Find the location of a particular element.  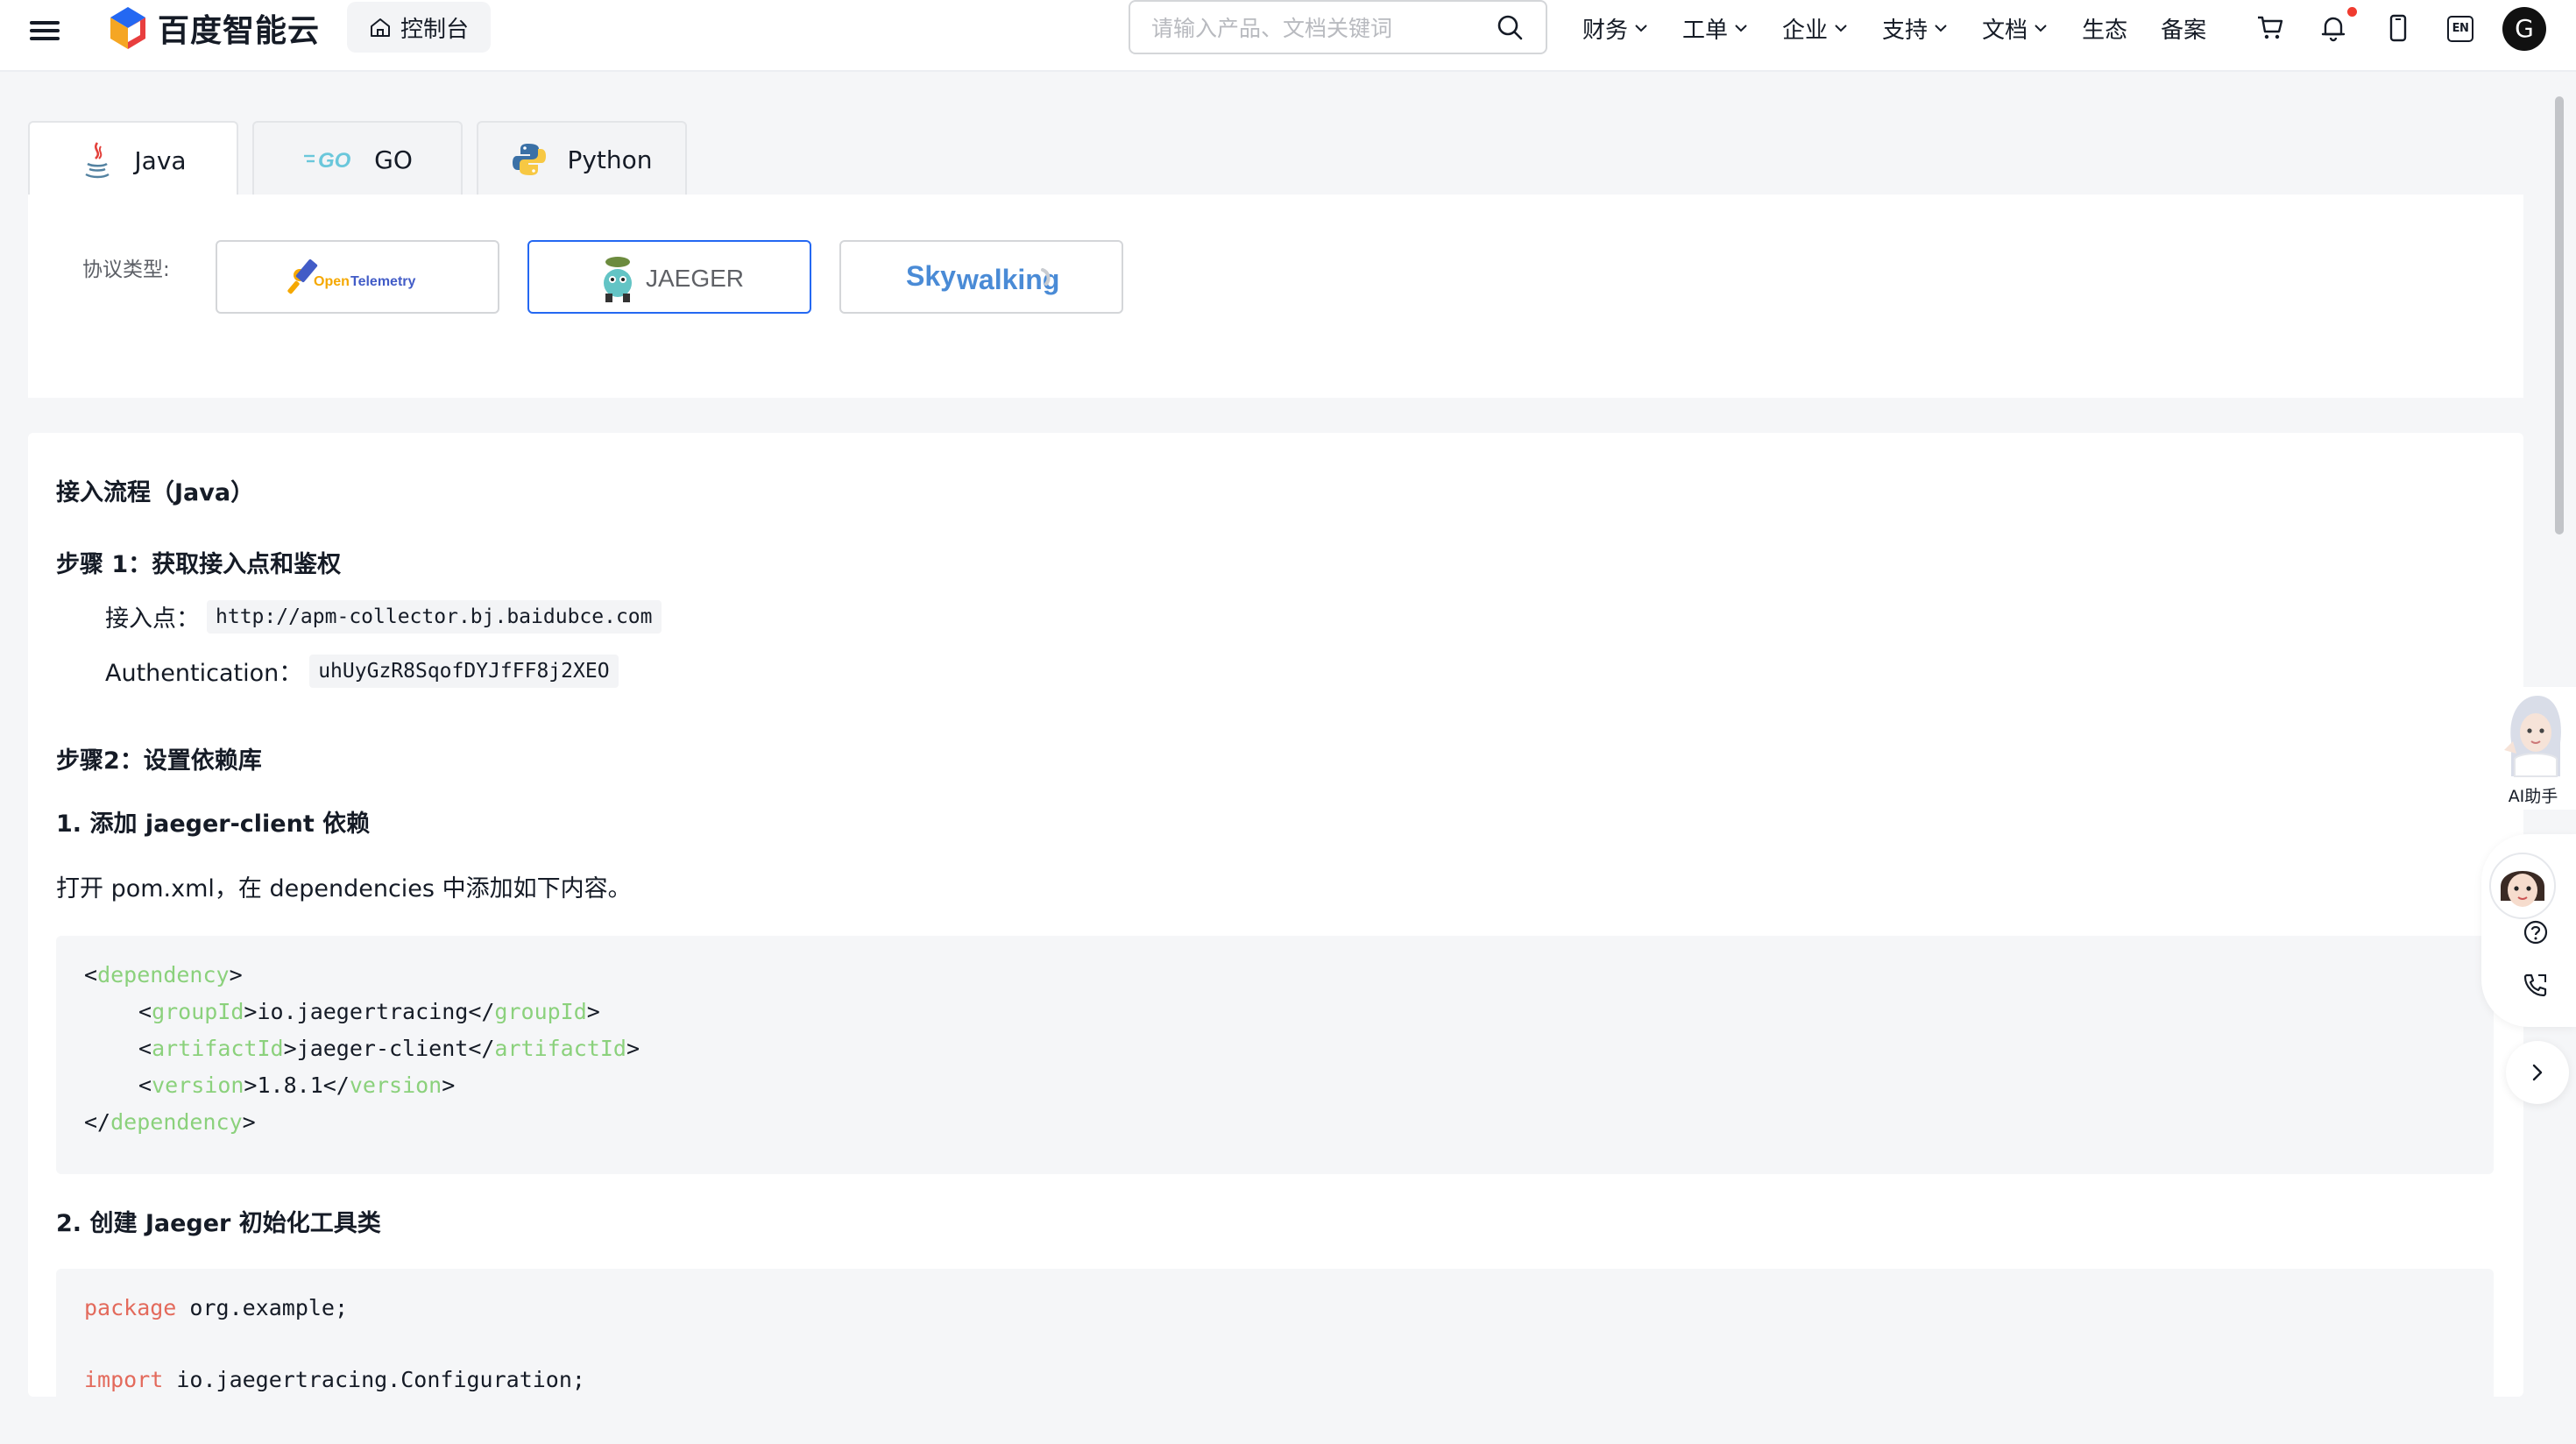

auth-value: uhUyGzR8SqofDYJfFF8j2XEO is located at coordinates (464, 671).